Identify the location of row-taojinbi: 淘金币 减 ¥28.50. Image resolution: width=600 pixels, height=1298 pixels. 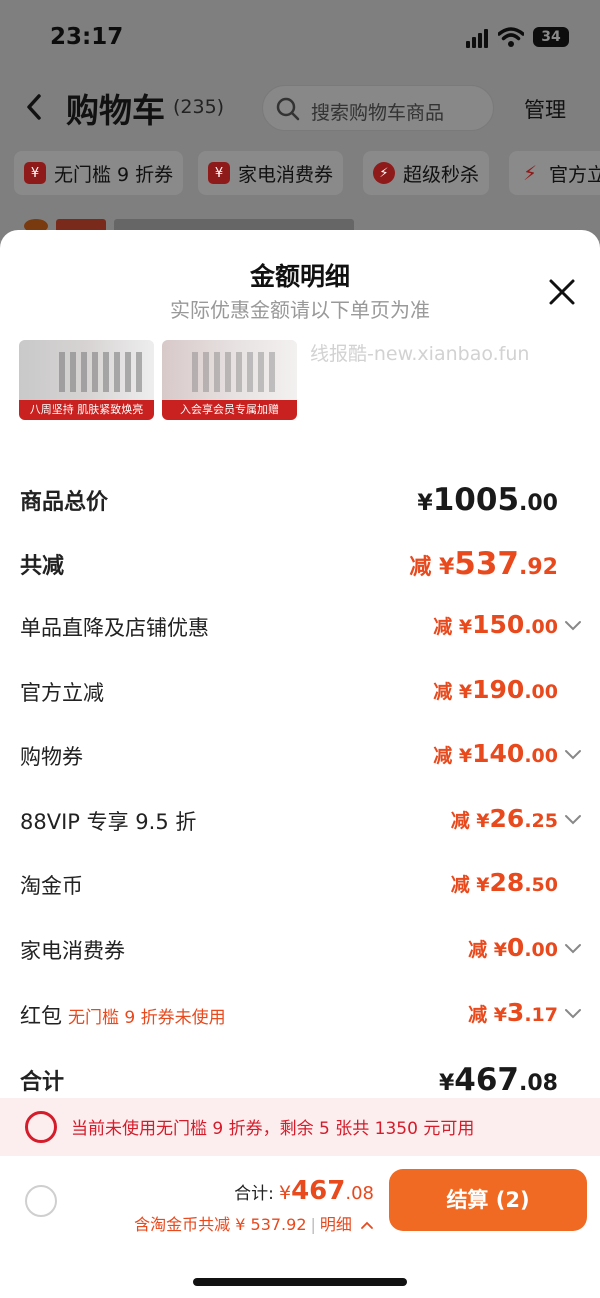
(300, 884).